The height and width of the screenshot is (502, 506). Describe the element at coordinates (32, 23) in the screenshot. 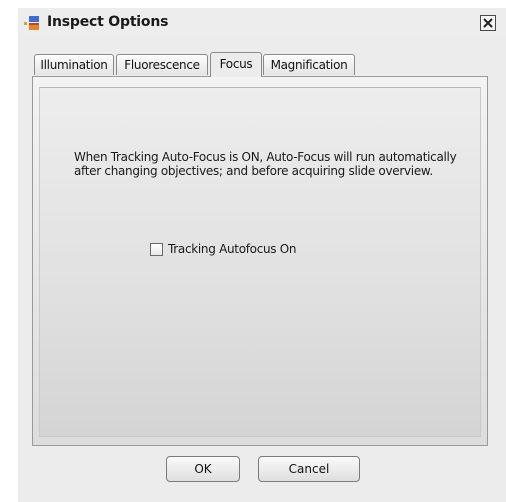

I see `app-window-icon` at that location.